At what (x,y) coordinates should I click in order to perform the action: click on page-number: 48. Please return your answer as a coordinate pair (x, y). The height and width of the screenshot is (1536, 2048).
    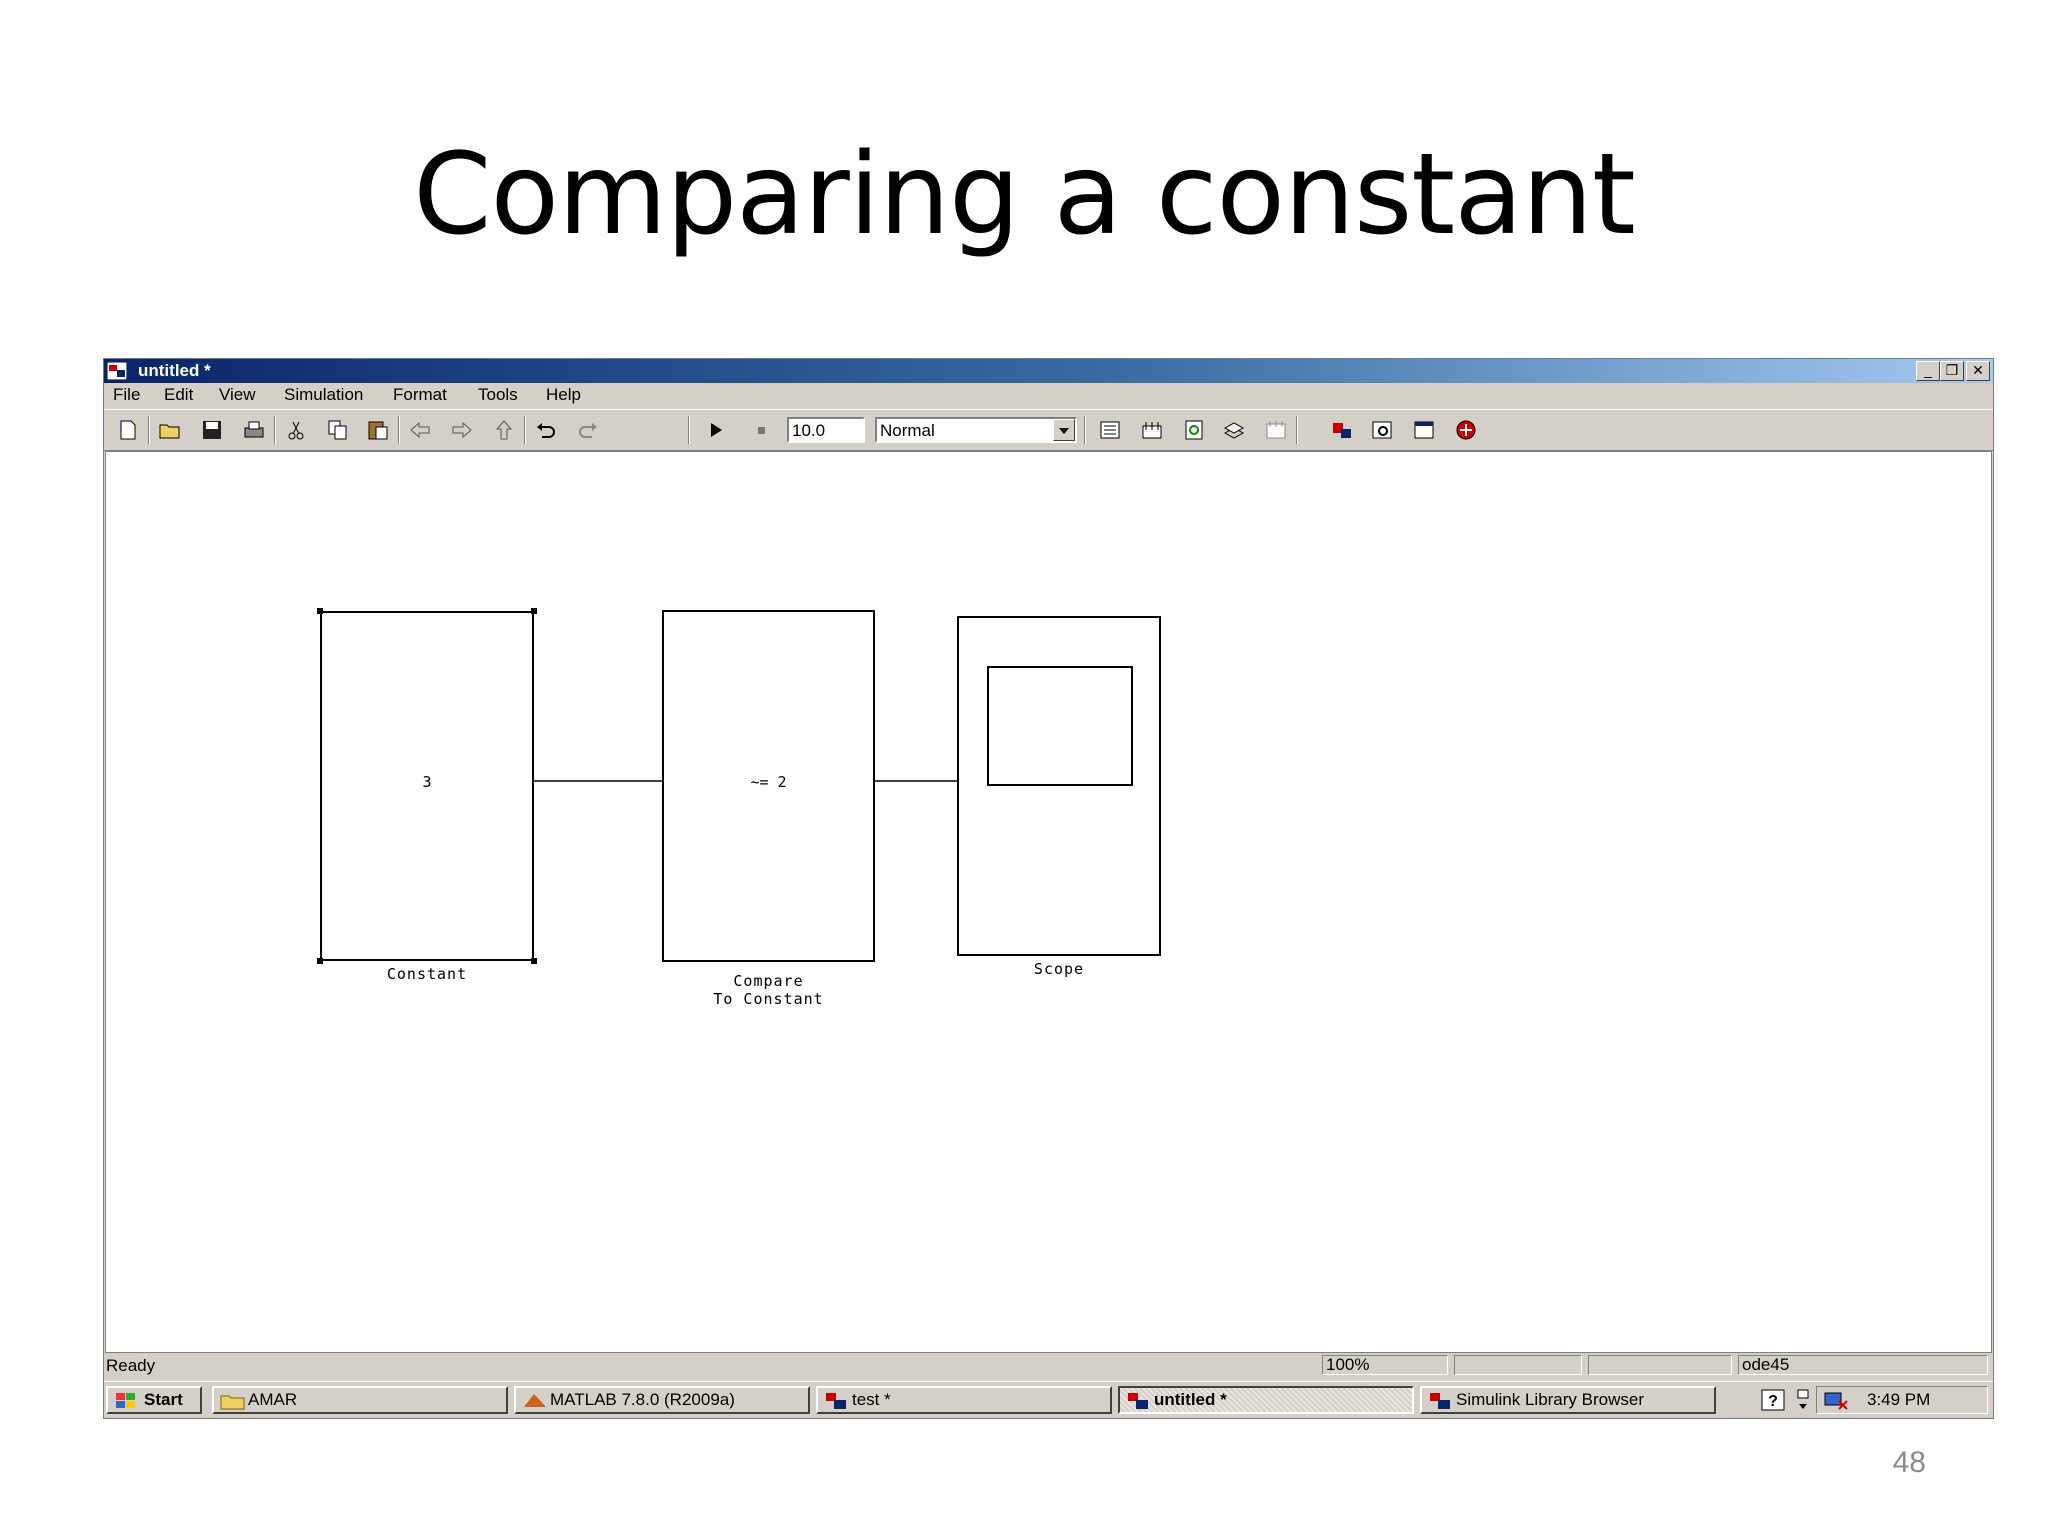
    Looking at the image, I should click on (1909, 1462).